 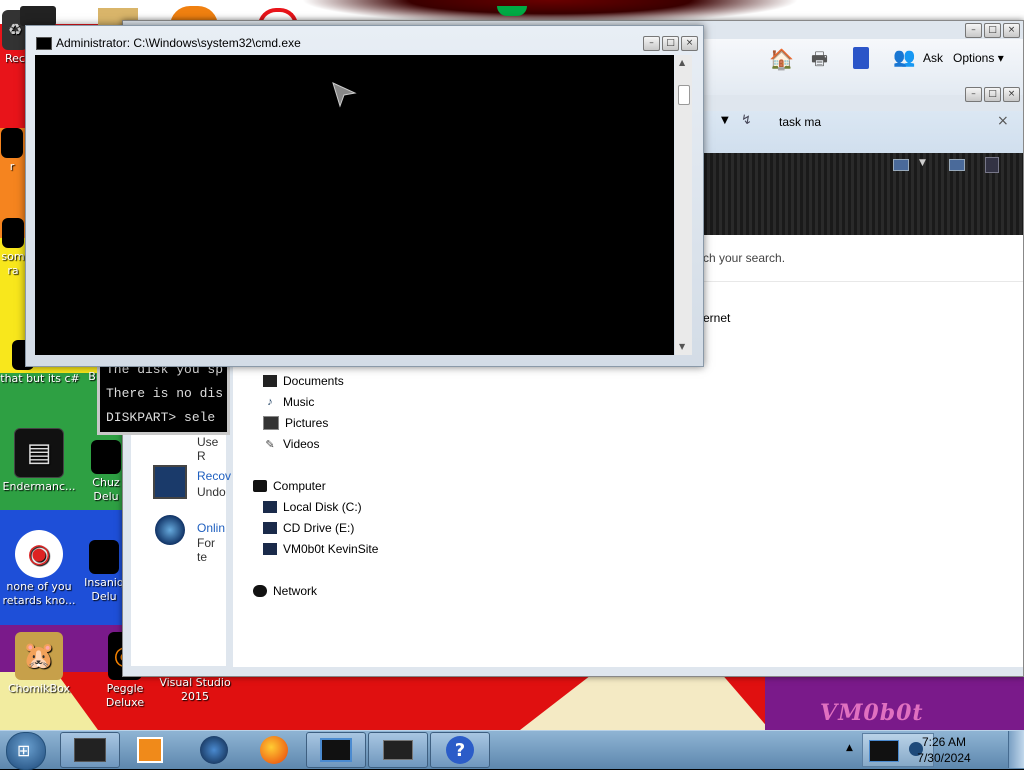 I want to click on view-icon, so click(x=901, y=165).